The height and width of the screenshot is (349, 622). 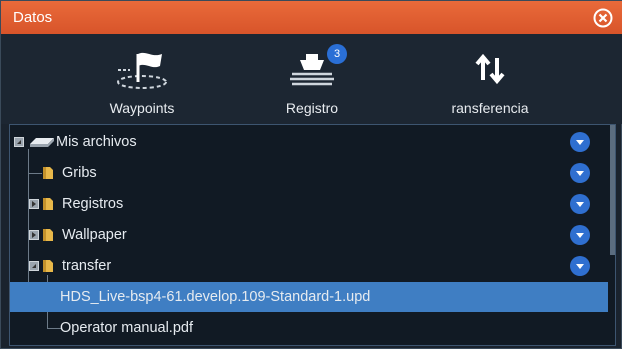 I want to click on tree-item-label: Gribs, so click(x=79, y=173).